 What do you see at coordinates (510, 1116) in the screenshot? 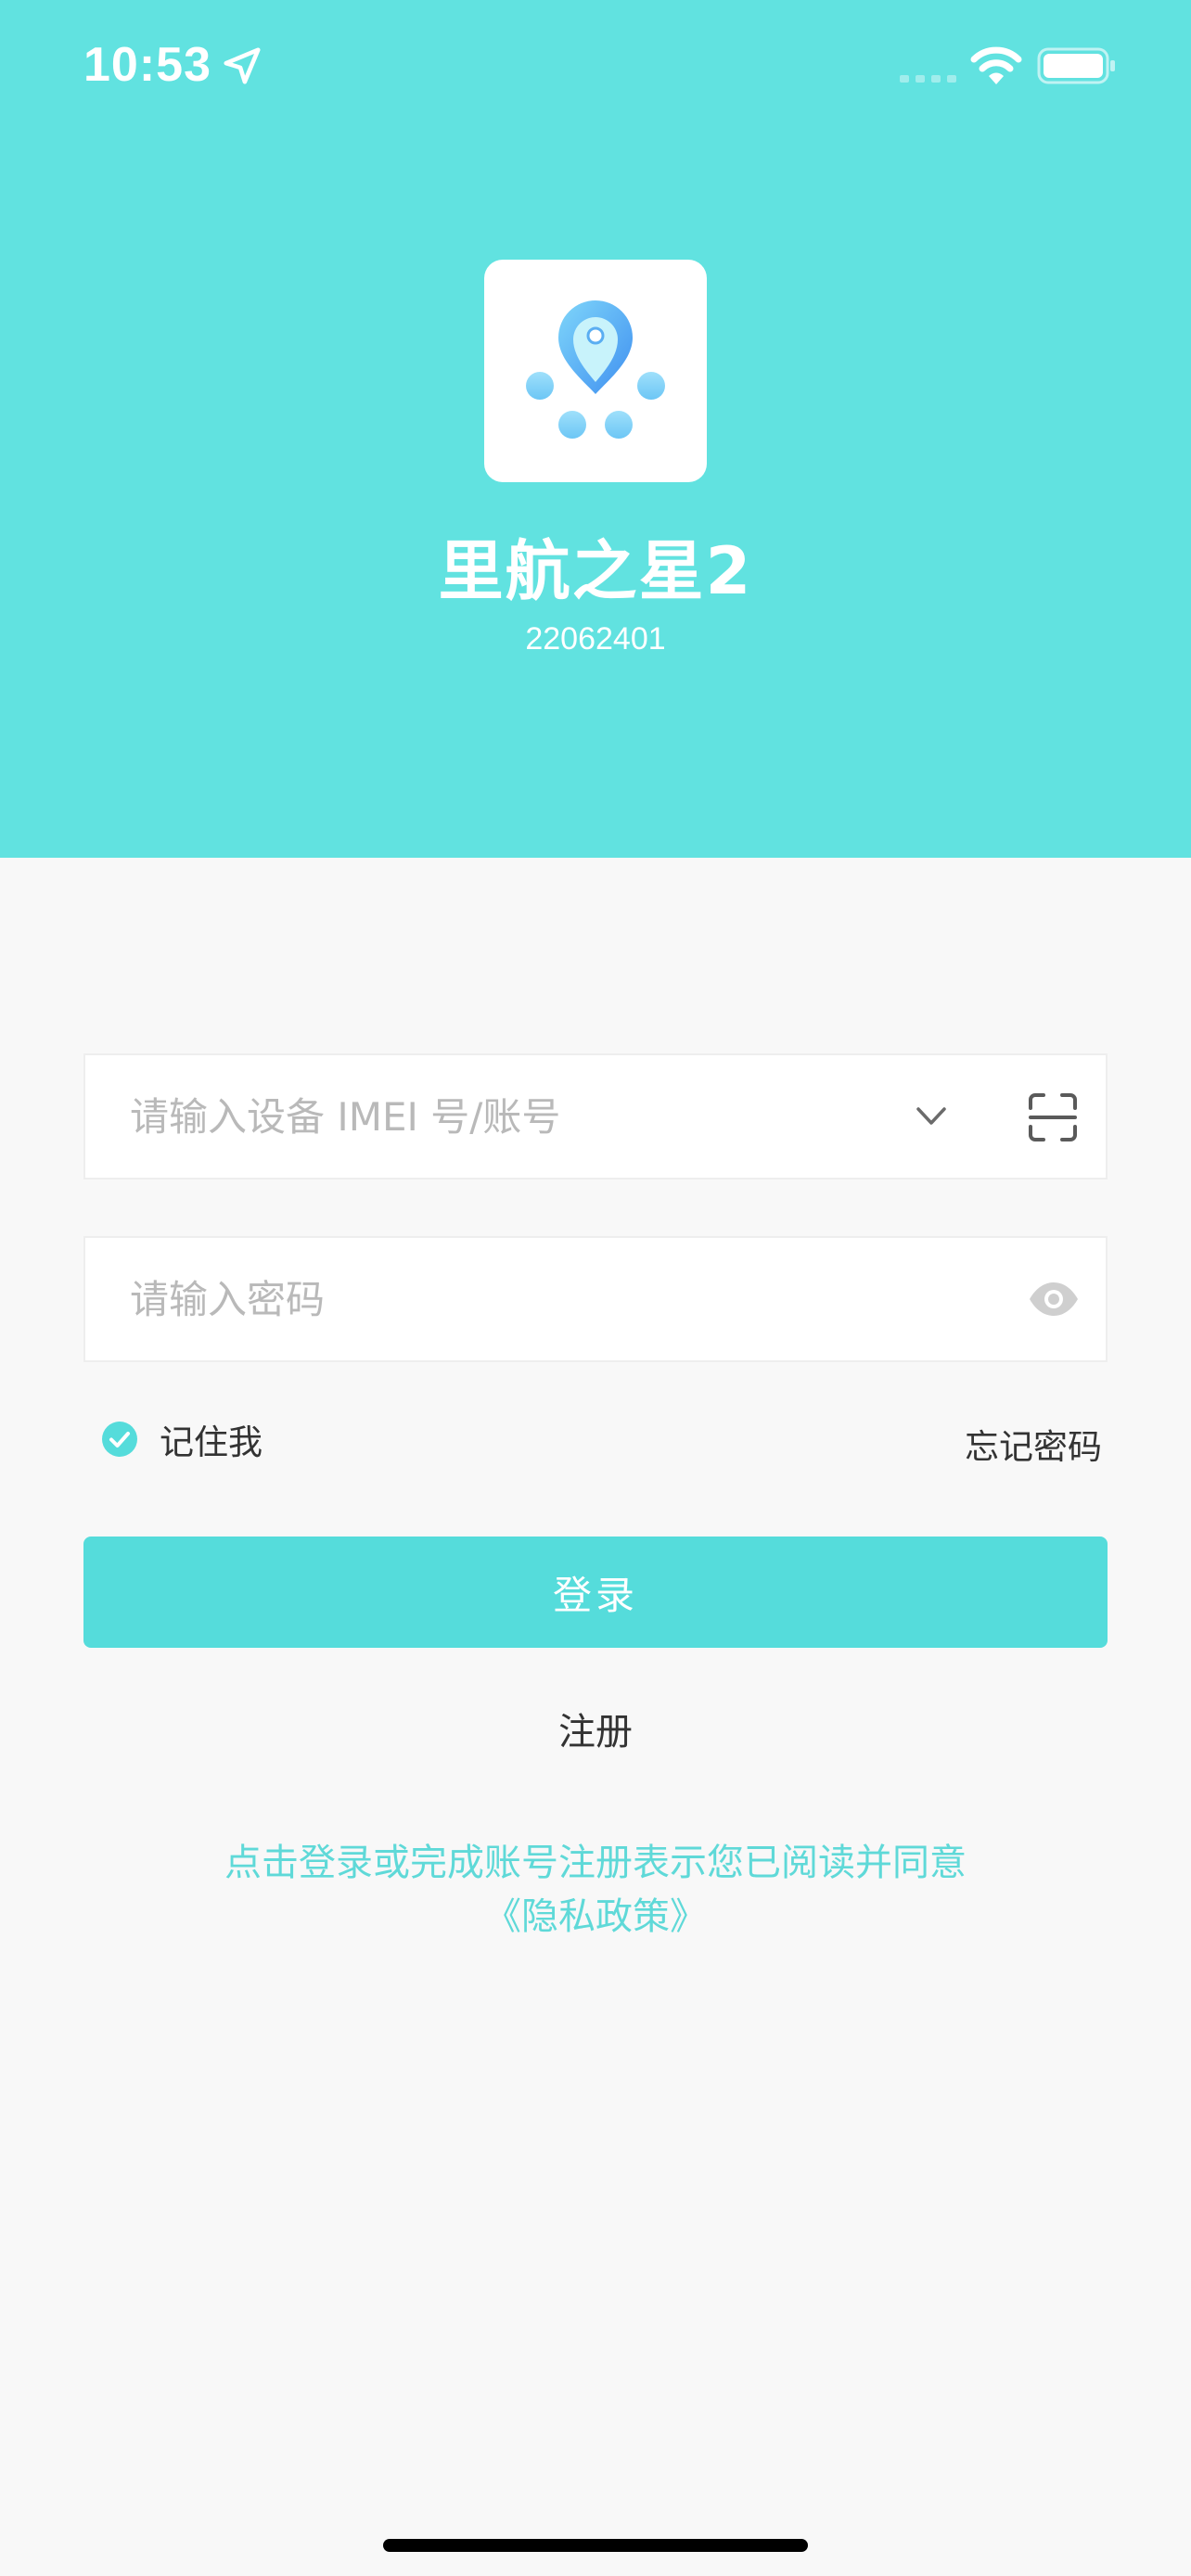
I see `account-input` at bounding box center [510, 1116].